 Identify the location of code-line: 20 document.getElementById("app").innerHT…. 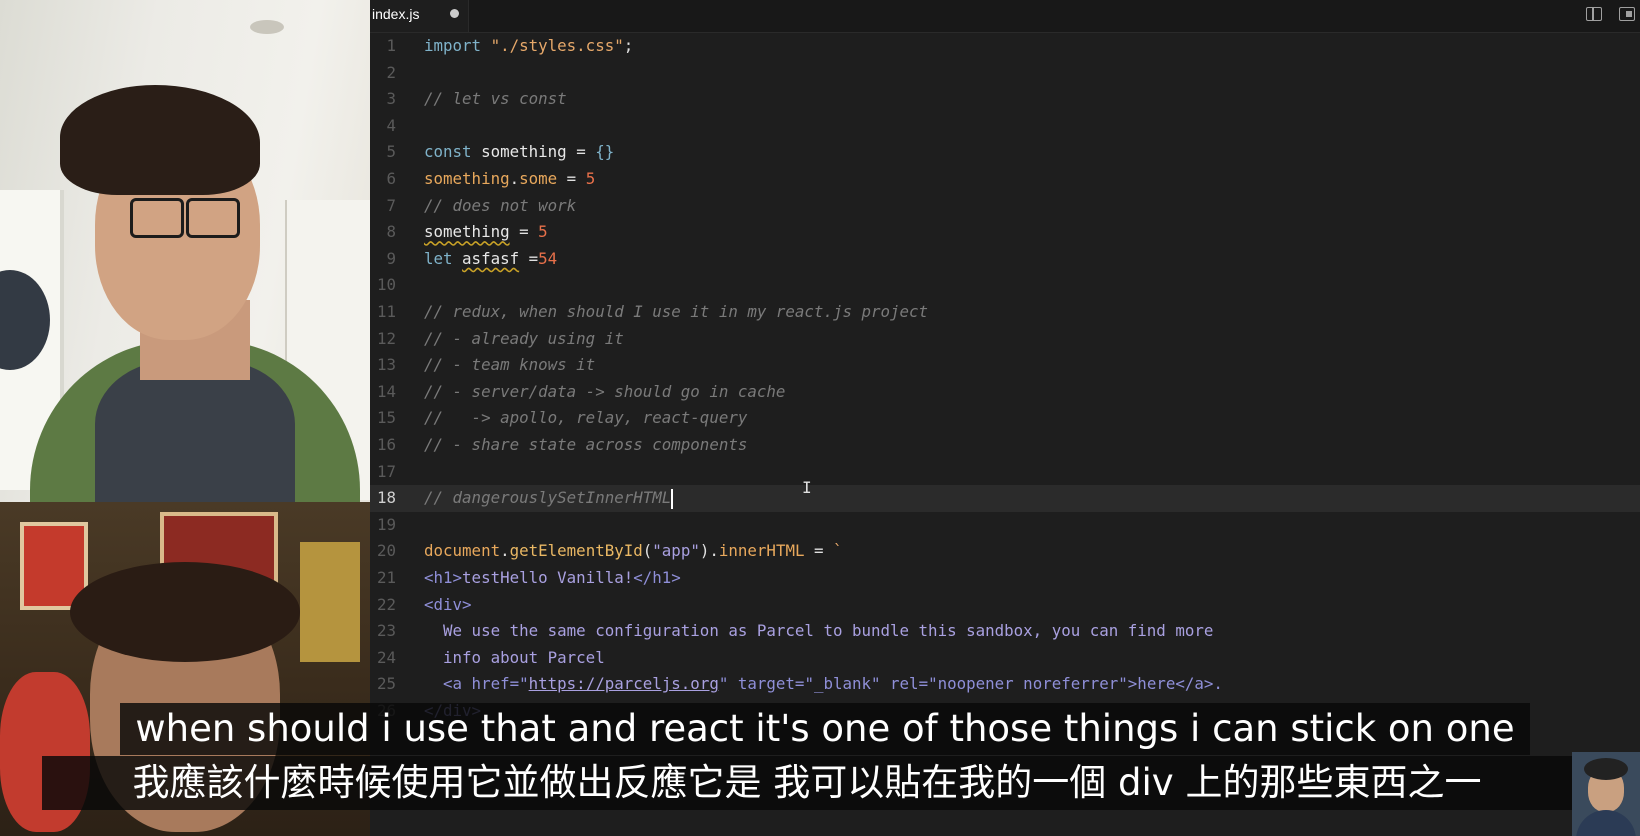
(1005, 551).